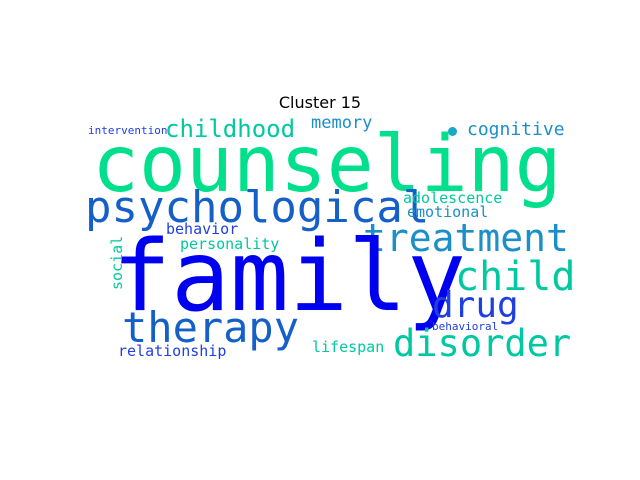 The width and height of the screenshot is (640, 480). What do you see at coordinates (117, 262) in the screenshot?
I see `word-social: social` at bounding box center [117, 262].